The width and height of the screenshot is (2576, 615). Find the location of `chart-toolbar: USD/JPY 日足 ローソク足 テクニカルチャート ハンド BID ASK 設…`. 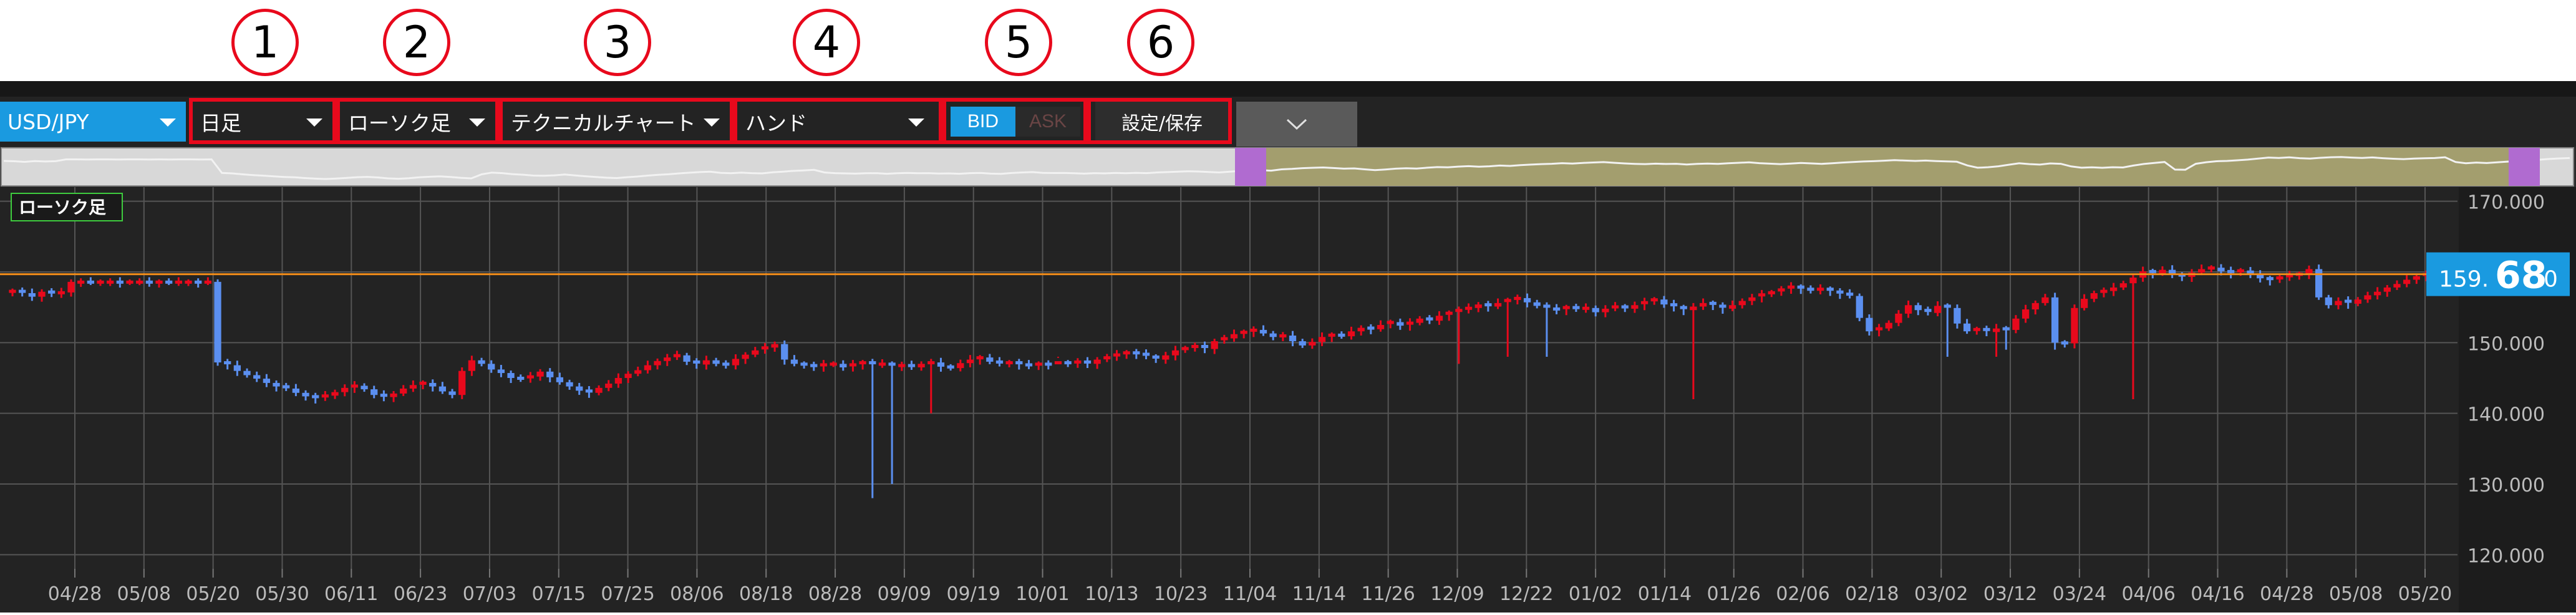

chart-toolbar: USD/JPY 日足 ローソク足 テクニカルチャート ハンド BID ASK 設… is located at coordinates (1288, 122).